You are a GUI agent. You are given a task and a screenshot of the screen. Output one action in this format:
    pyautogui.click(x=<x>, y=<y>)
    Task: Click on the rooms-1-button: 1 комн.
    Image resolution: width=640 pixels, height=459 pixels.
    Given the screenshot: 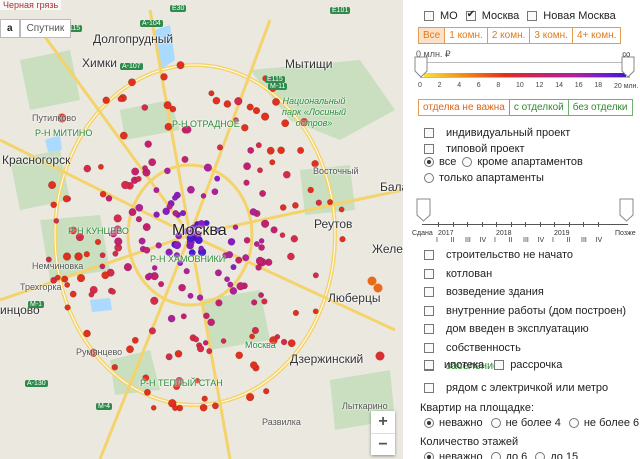 What is the action you would take?
    pyautogui.click(x=466, y=35)
    